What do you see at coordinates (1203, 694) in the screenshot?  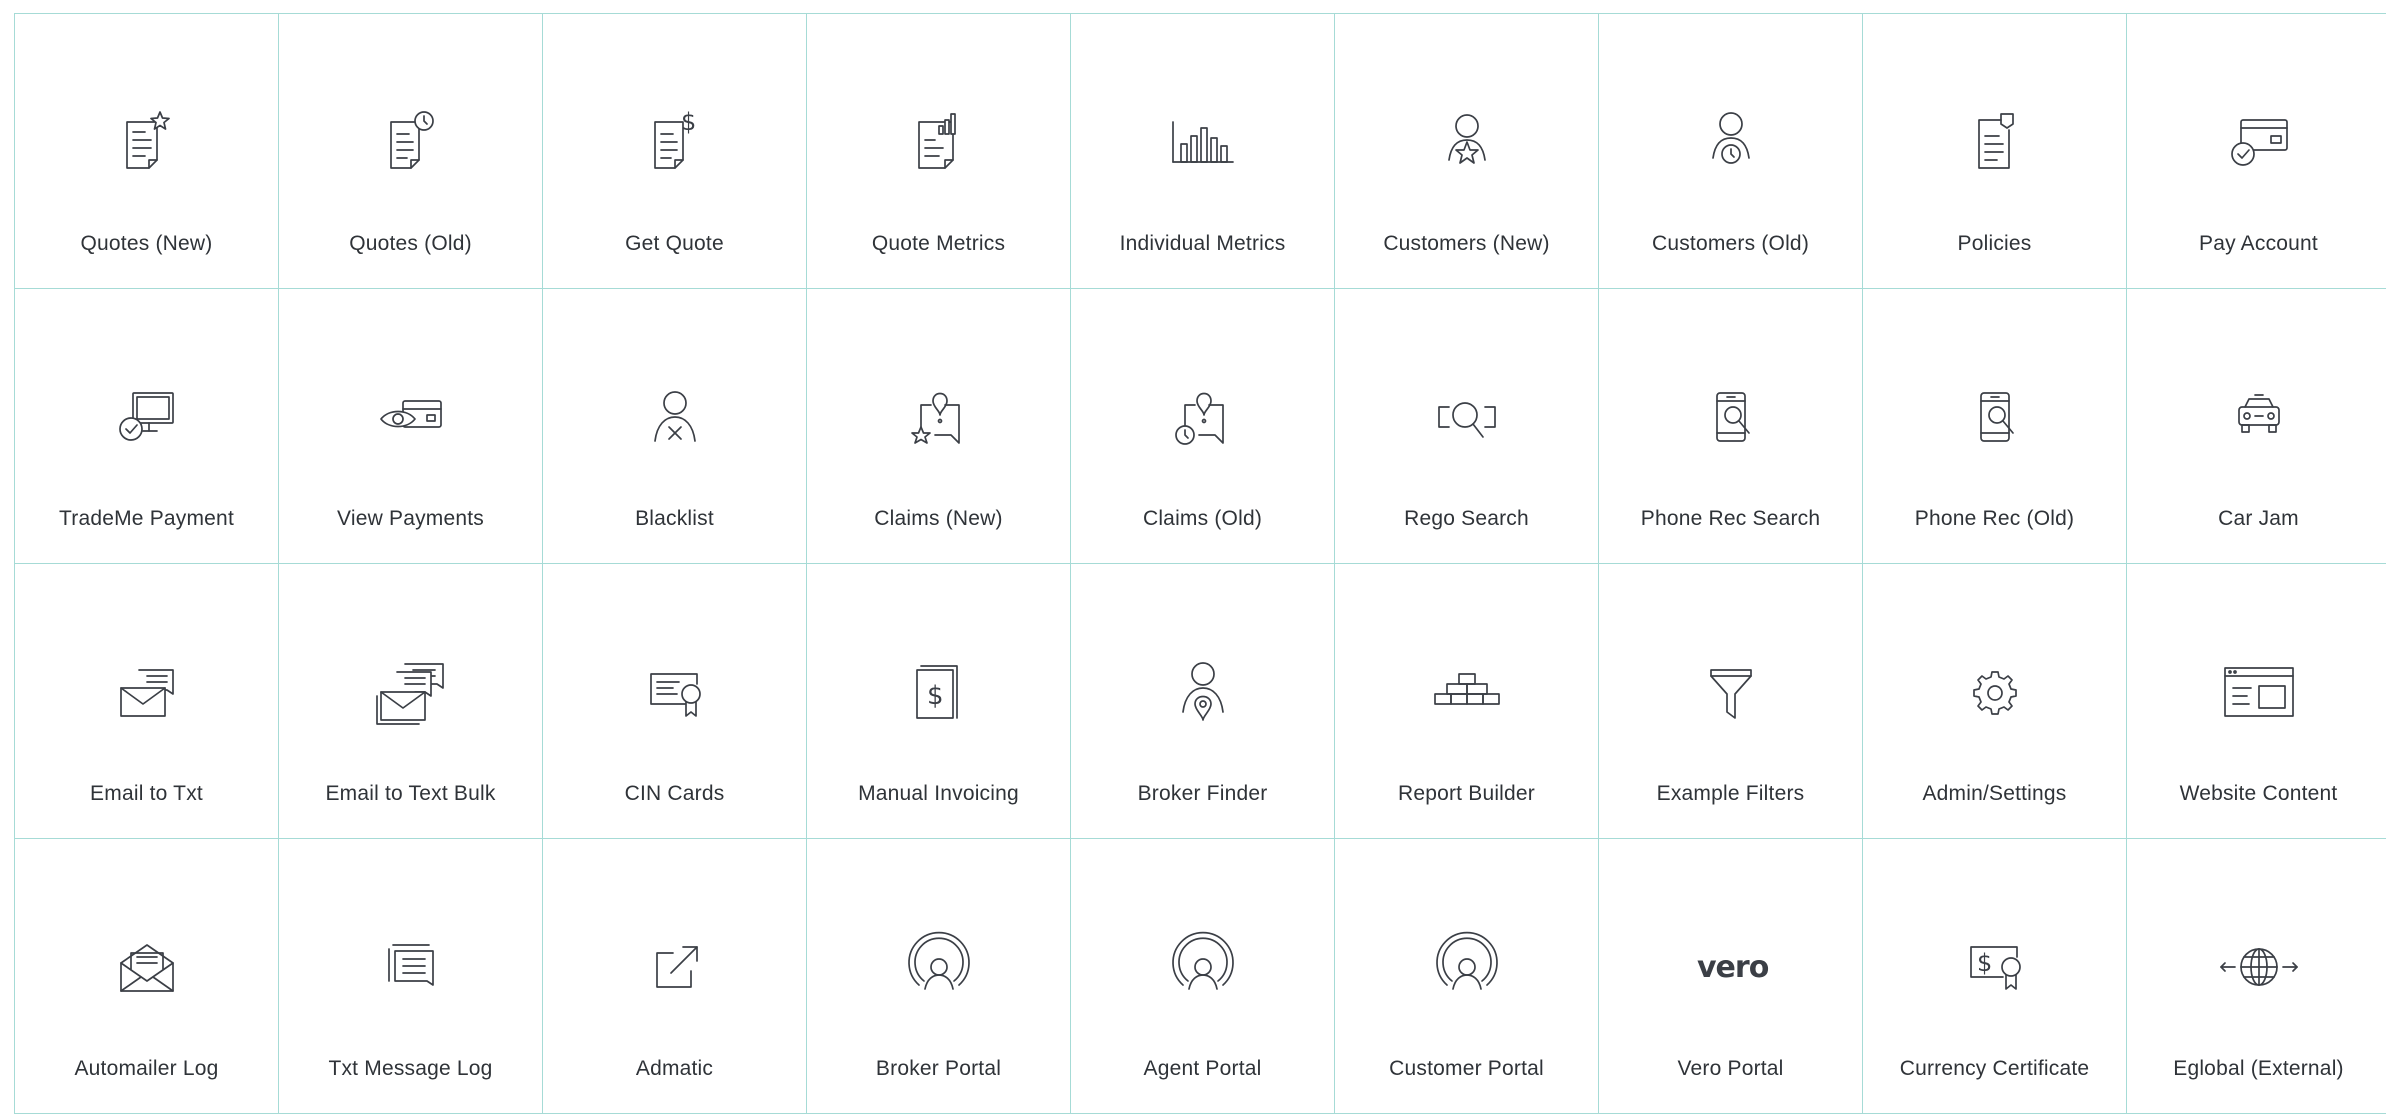 I see `person-pin-icon` at bounding box center [1203, 694].